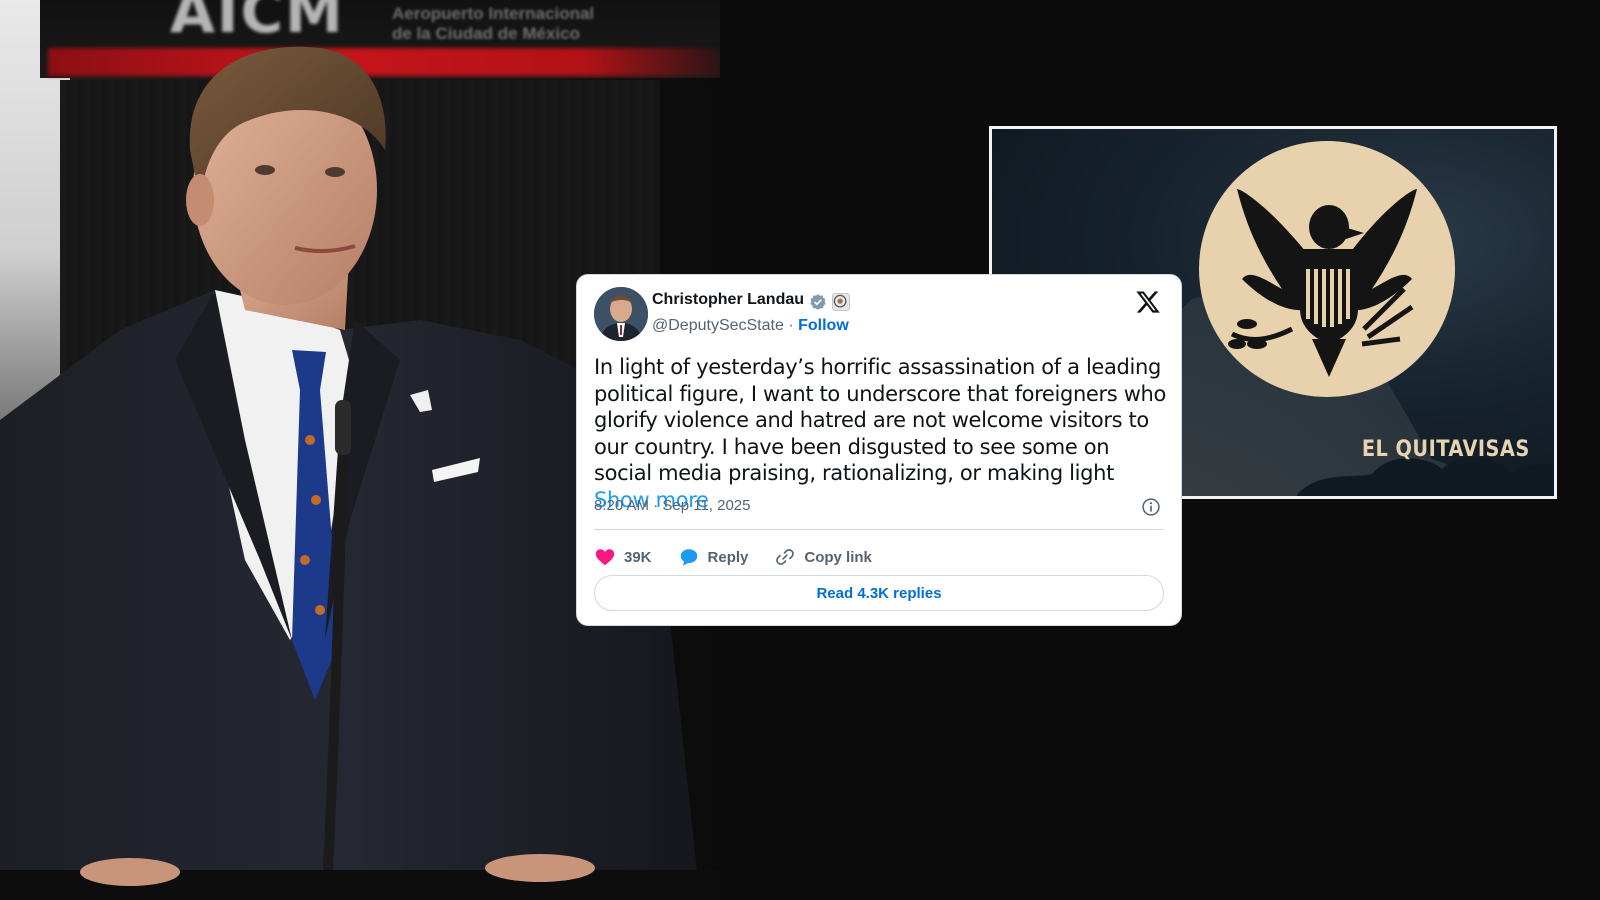  I want to click on x-logo-icon, so click(1148, 302).